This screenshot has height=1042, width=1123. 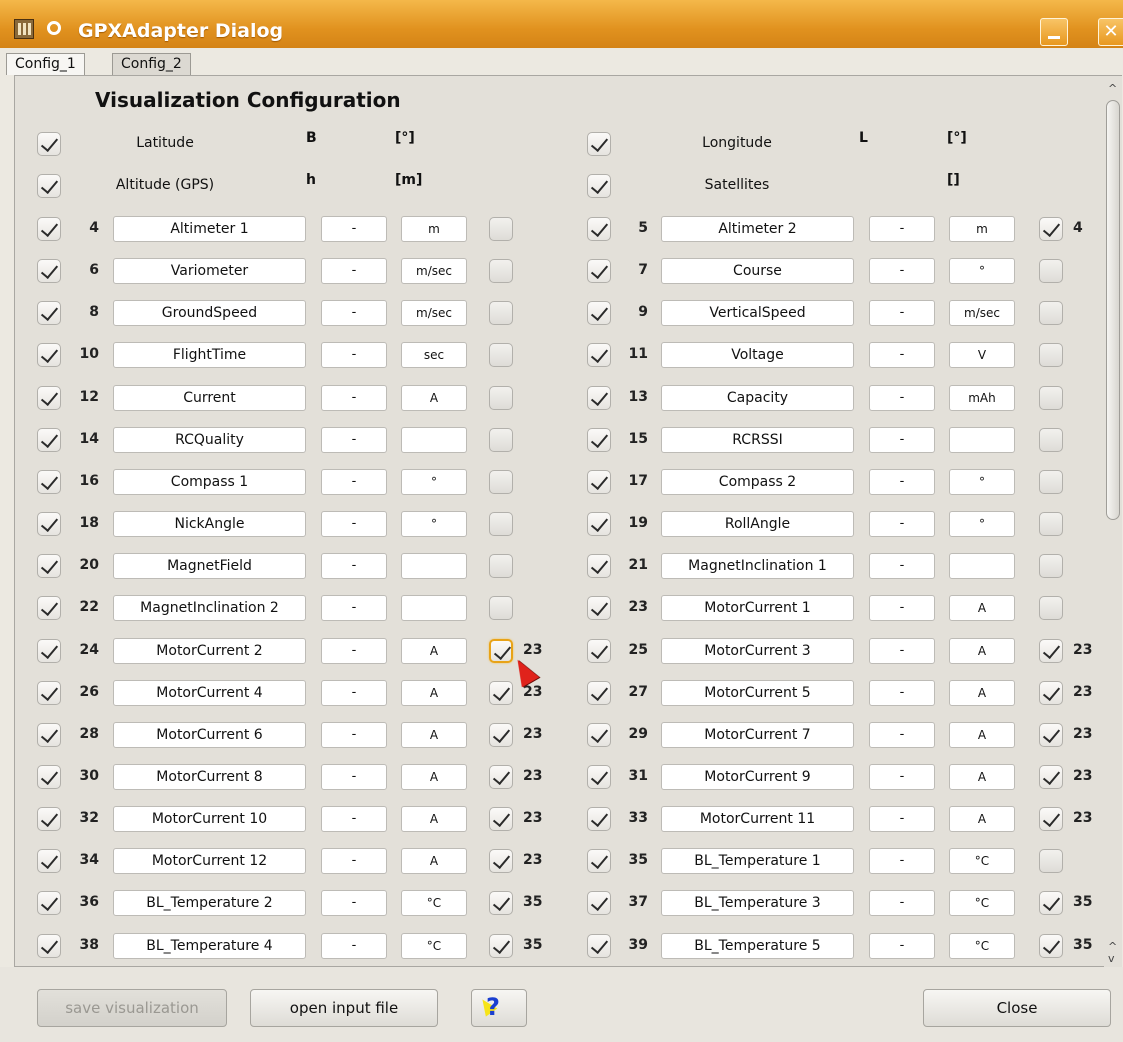 I want to click on field-name-input: MotorCurrent 3, so click(x=757, y=650).